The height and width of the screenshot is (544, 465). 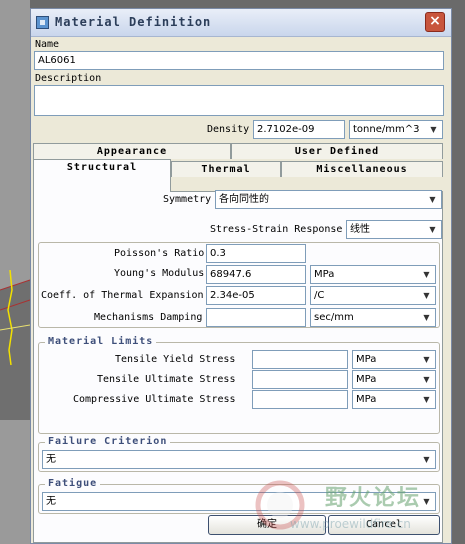 What do you see at coordinates (73, 483) in the screenshot?
I see `fatigue-title: Fatigue` at bounding box center [73, 483].